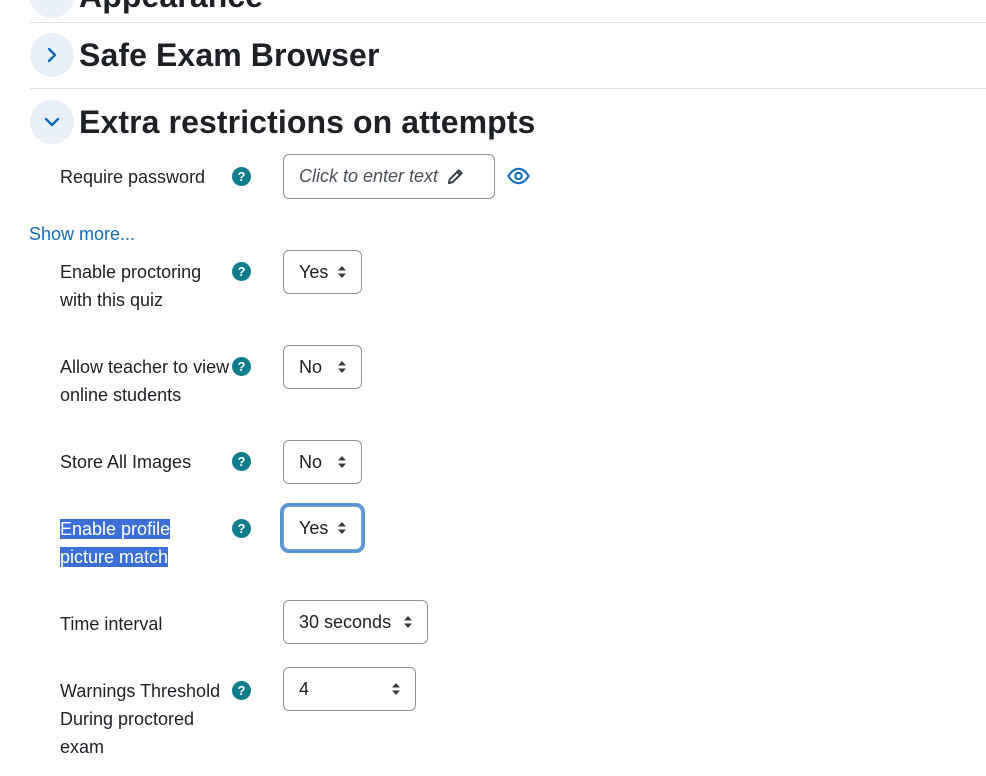 The image size is (986, 776). Describe the element at coordinates (111, 624) in the screenshot. I see `time-interval-label: Time interval` at that location.